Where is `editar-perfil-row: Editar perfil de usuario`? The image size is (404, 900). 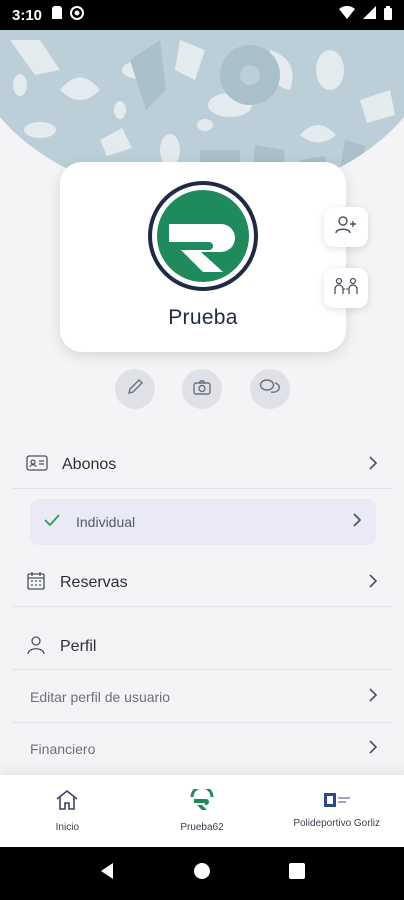
editar-perfil-row: Editar perfil de usuario is located at coordinates (202, 697).